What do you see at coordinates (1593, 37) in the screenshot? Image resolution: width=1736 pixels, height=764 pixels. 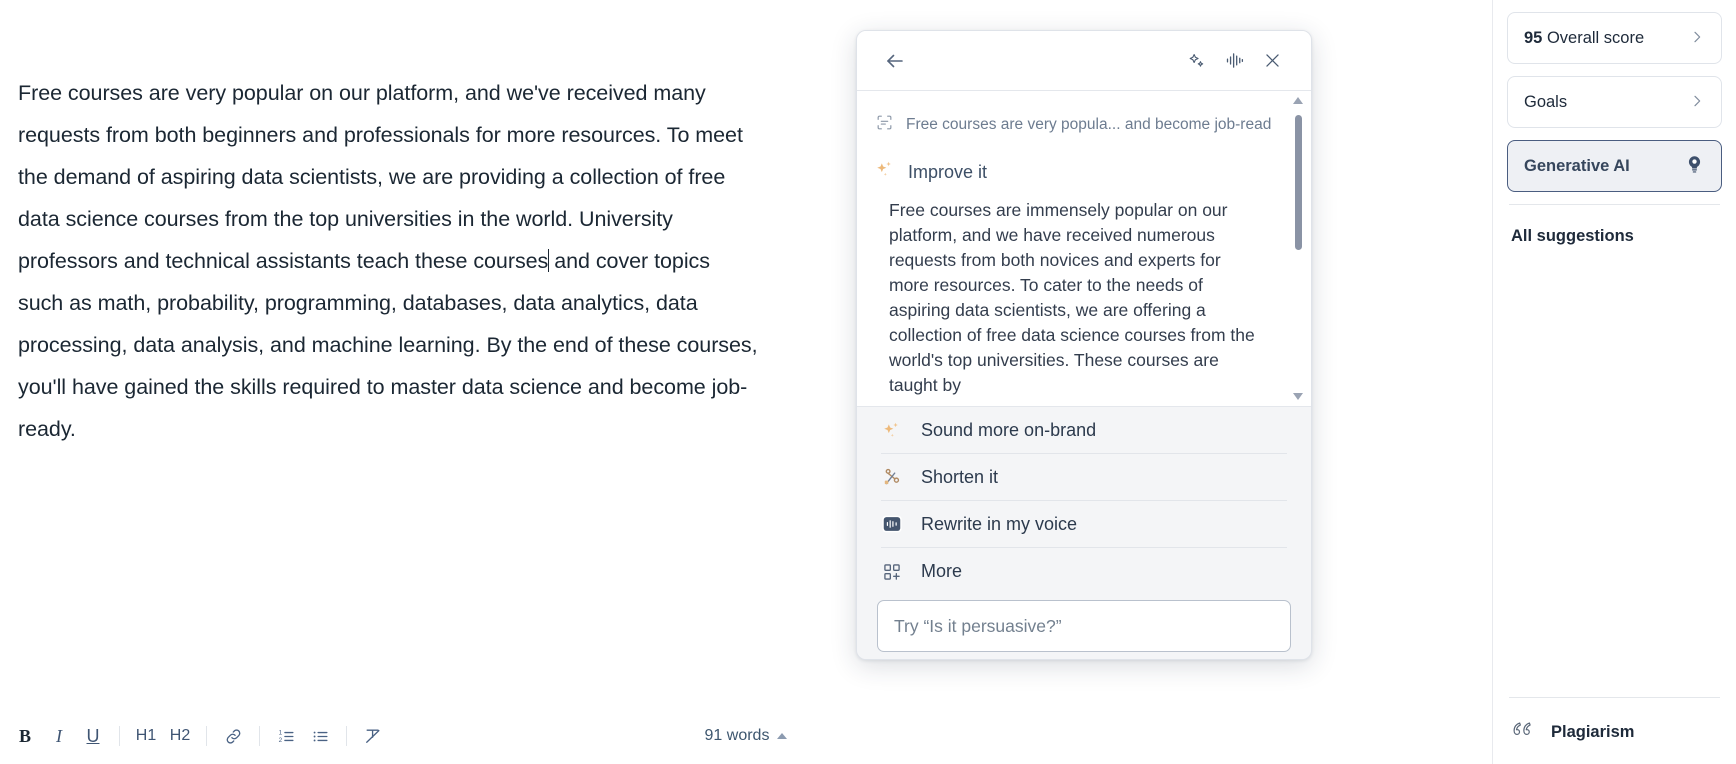 I see `overall-score-label: Overall score` at bounding box center [1593, 37].